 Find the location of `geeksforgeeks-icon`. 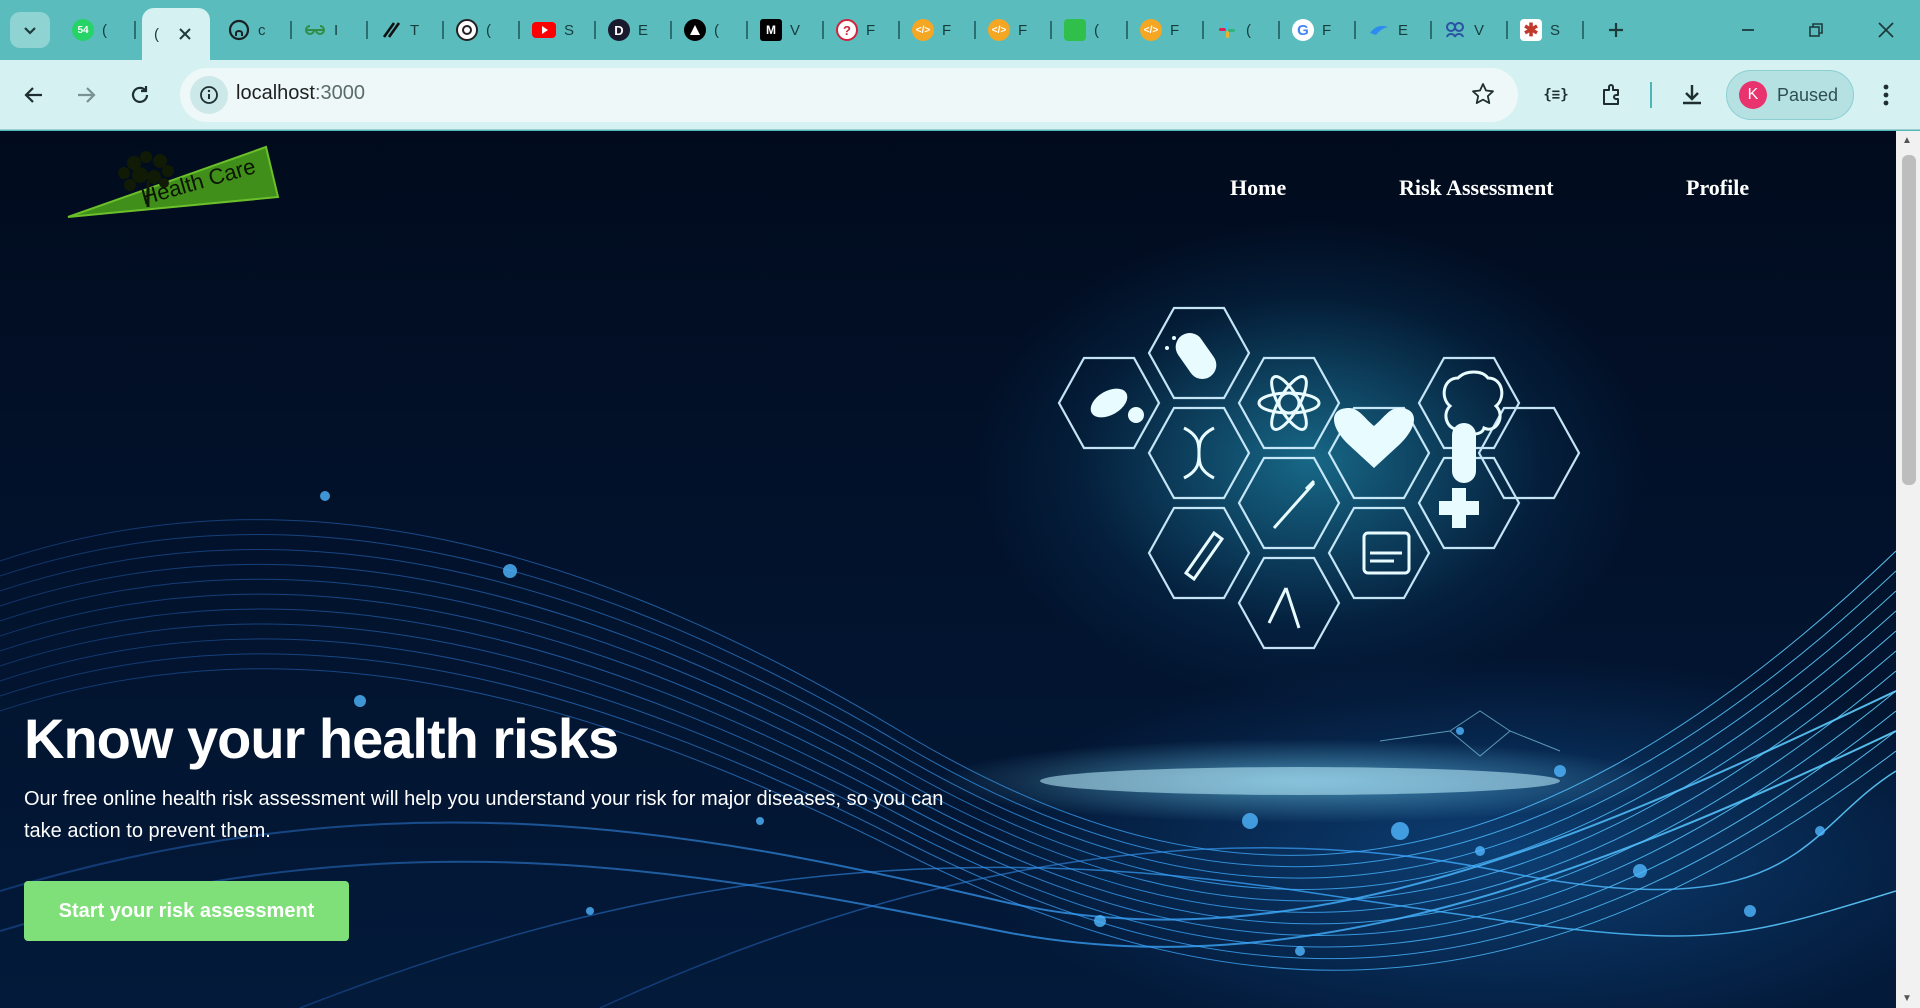

geeksforgeeks-icon is located at coordinates (315, 30).